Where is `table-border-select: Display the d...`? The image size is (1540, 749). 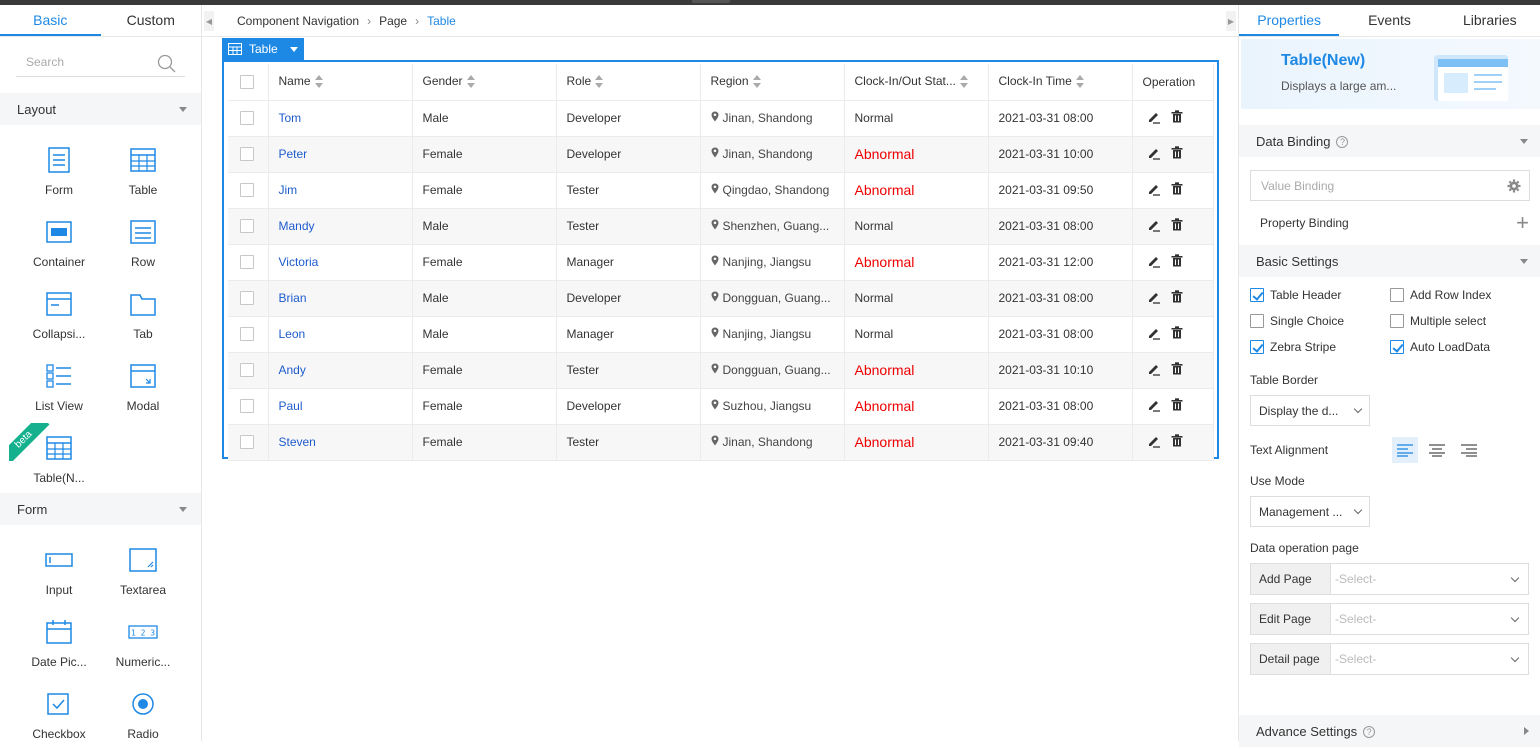 table-border-select: Display the d... is located at coordinates (1310, 410).